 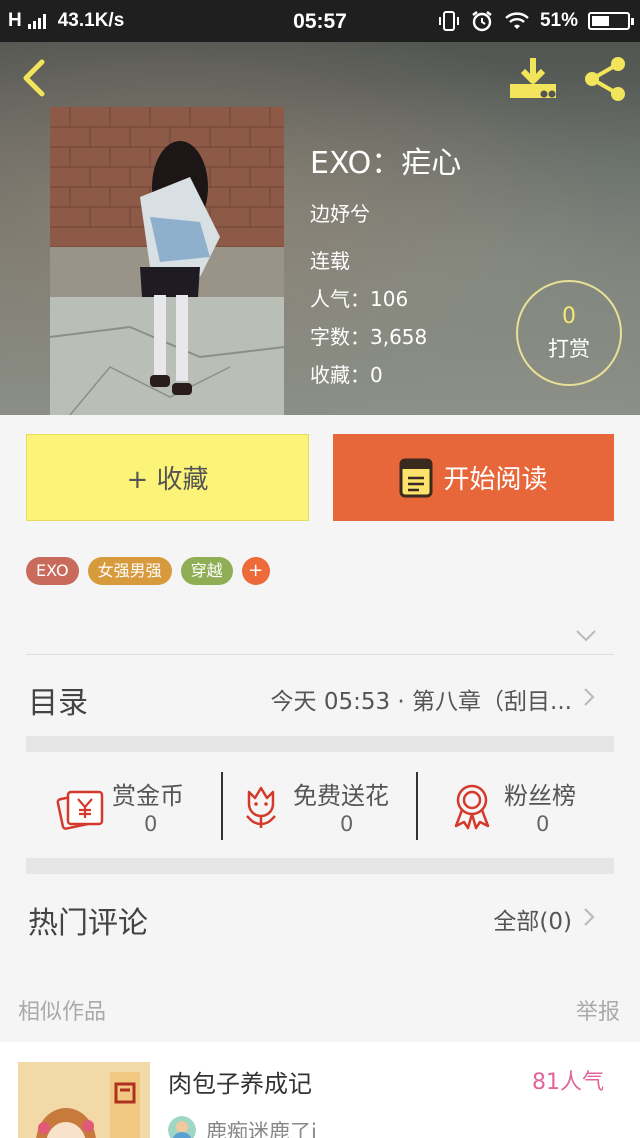 I want to click on download-icon, so click(x=533, y=78).